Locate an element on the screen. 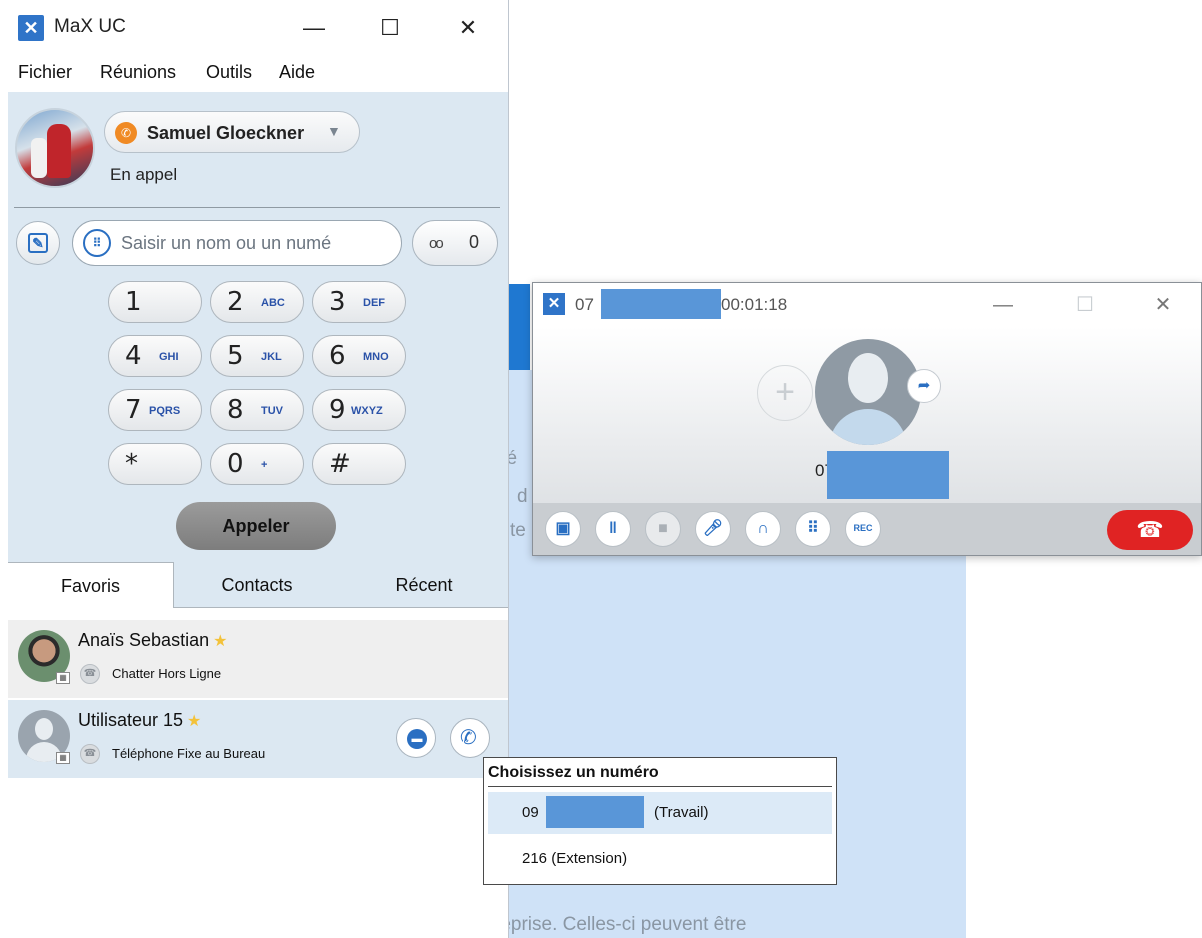 The image size is (1202, 938). menu-bar is located at coordinates (254, 74).